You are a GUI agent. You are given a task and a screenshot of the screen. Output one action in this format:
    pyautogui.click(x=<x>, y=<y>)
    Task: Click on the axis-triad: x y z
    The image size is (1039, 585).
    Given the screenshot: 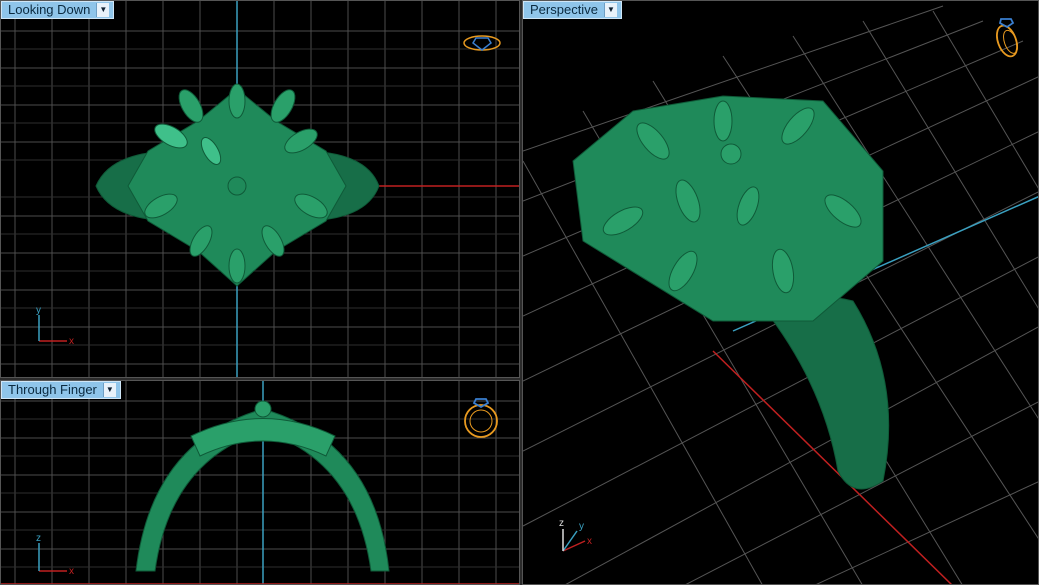 What is the action you would take?
    pyautogui.click(x=575, y=535)
    